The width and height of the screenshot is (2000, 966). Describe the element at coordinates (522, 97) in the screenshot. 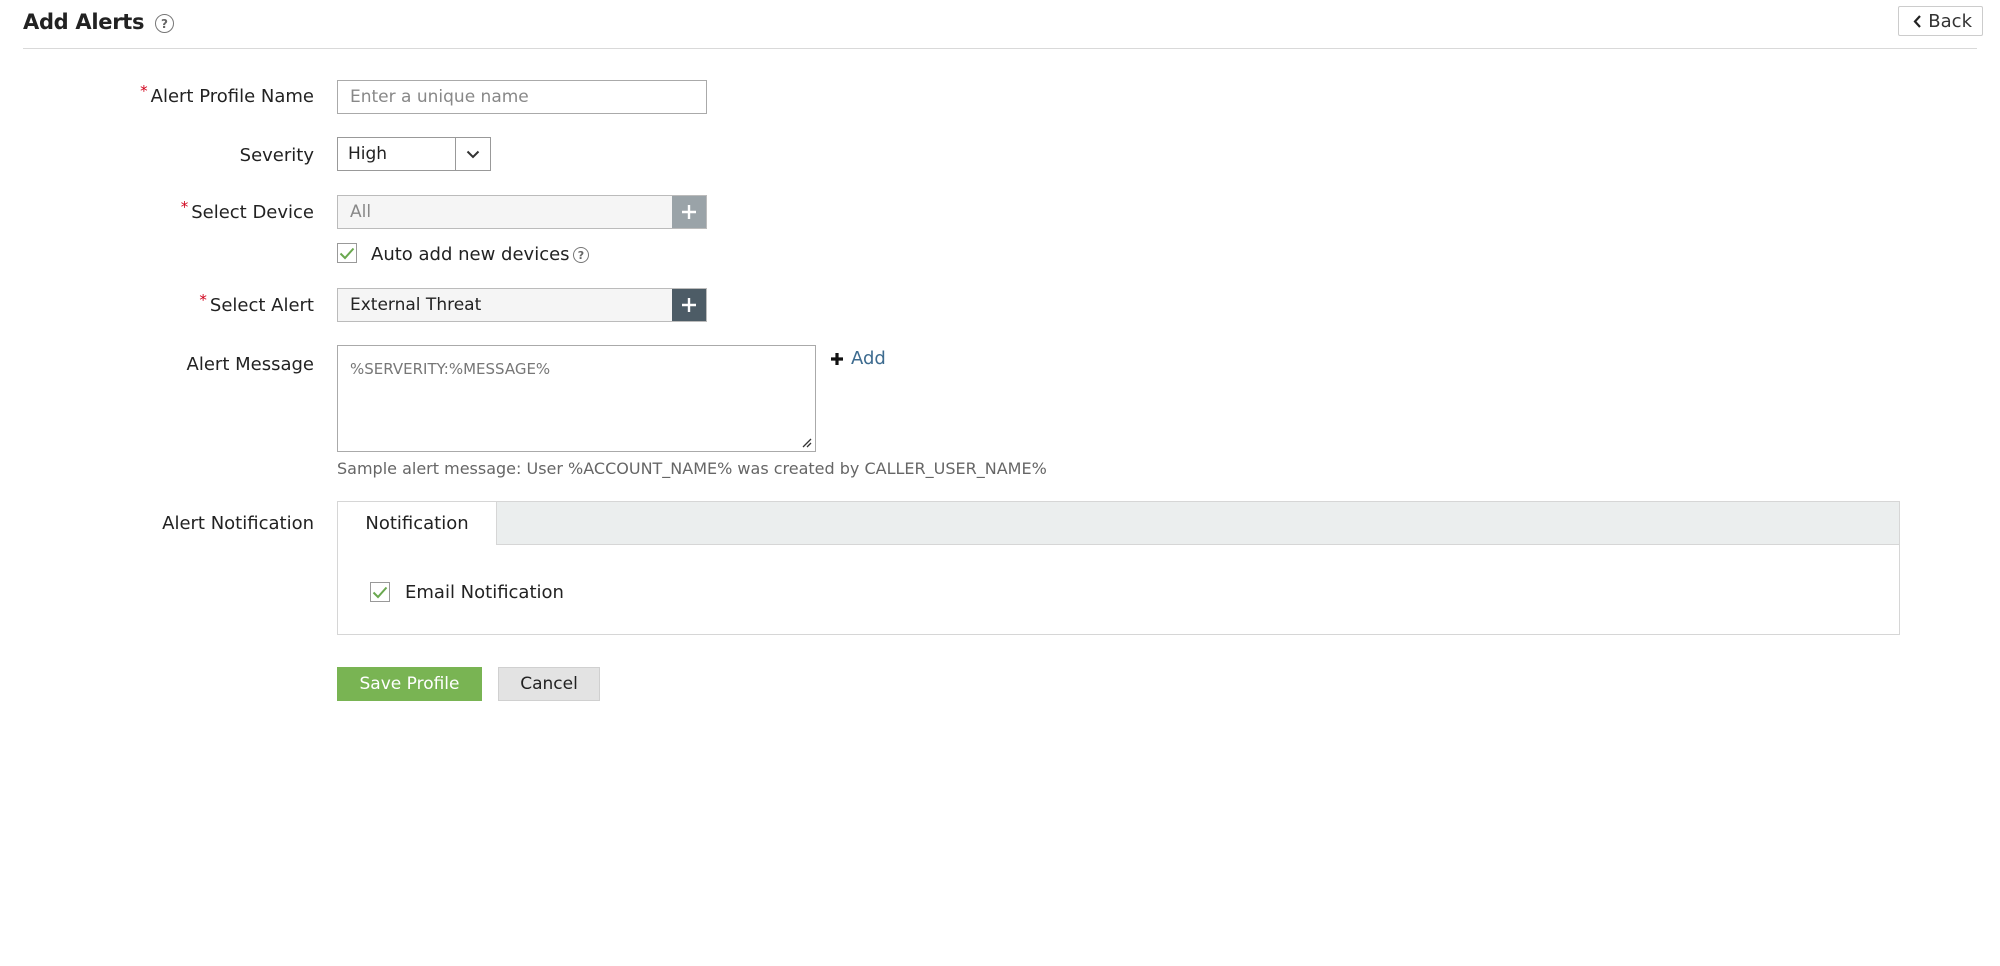

I see `profile-name-input` at that location.